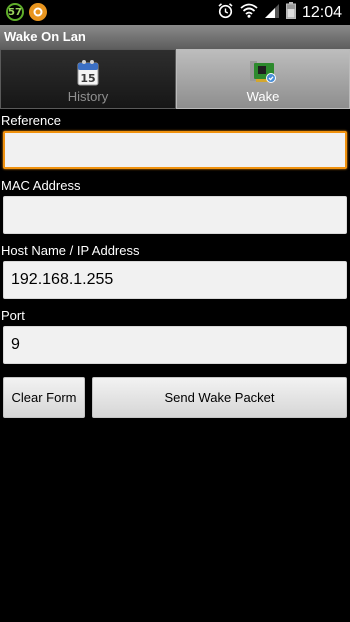 The image size is (350, 622). Describe the element at coordinates (290, 12) in the screenshot. I see `battery-icon` at that location.